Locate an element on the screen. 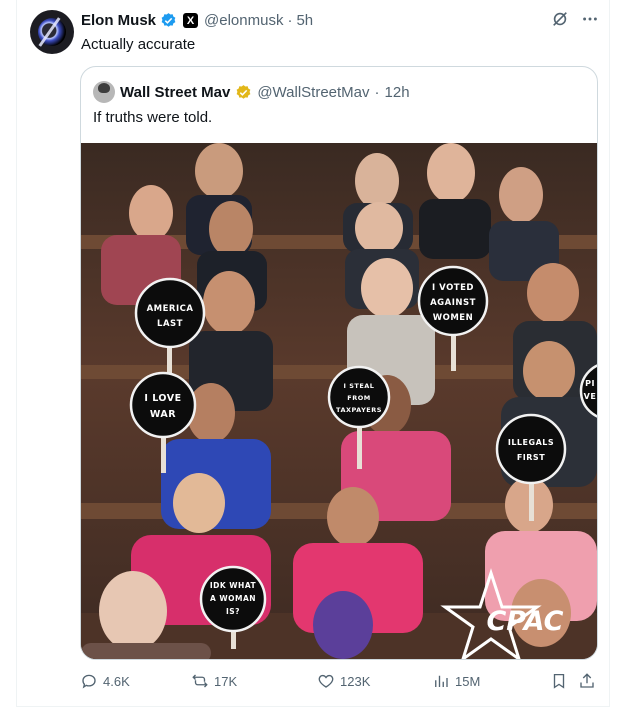 The width and height of the screenshot is (623, 707). sign-war-line2: WAR is located at coordinates (163, 414).